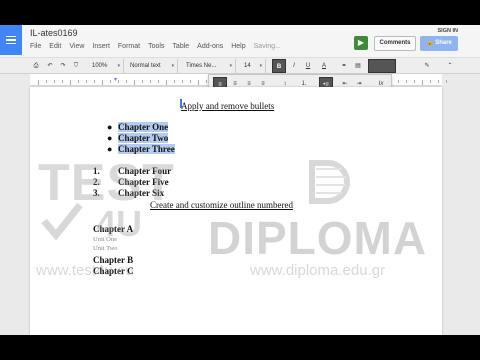  I want to click on bullet-item: ● Chapter Two, so click(138, 138).